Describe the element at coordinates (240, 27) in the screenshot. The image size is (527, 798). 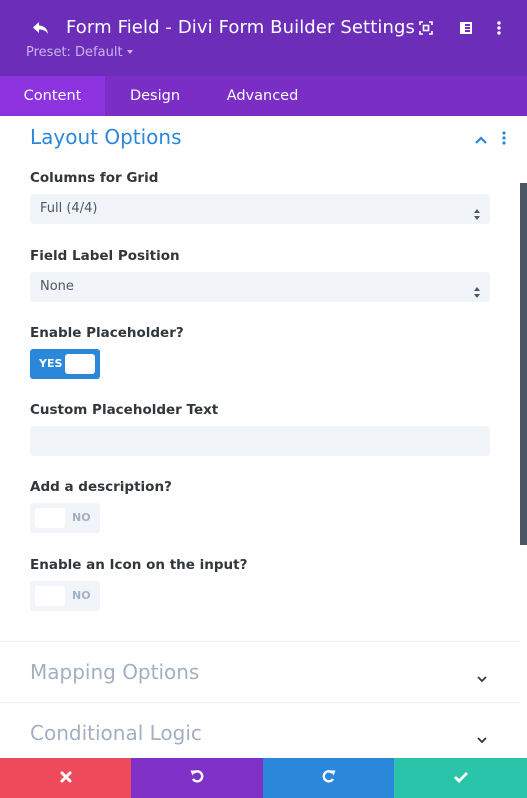
I see `modal-title: Form Field - Divi Form Builder Settings` at that location.